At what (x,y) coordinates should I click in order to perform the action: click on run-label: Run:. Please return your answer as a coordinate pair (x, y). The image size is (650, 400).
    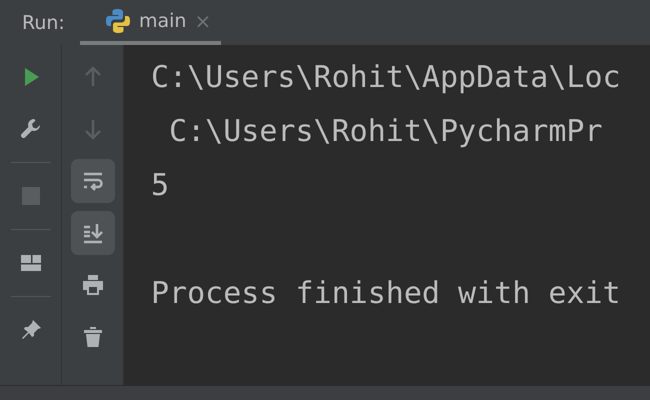
    Looking at the image, I should click on (43, 23).